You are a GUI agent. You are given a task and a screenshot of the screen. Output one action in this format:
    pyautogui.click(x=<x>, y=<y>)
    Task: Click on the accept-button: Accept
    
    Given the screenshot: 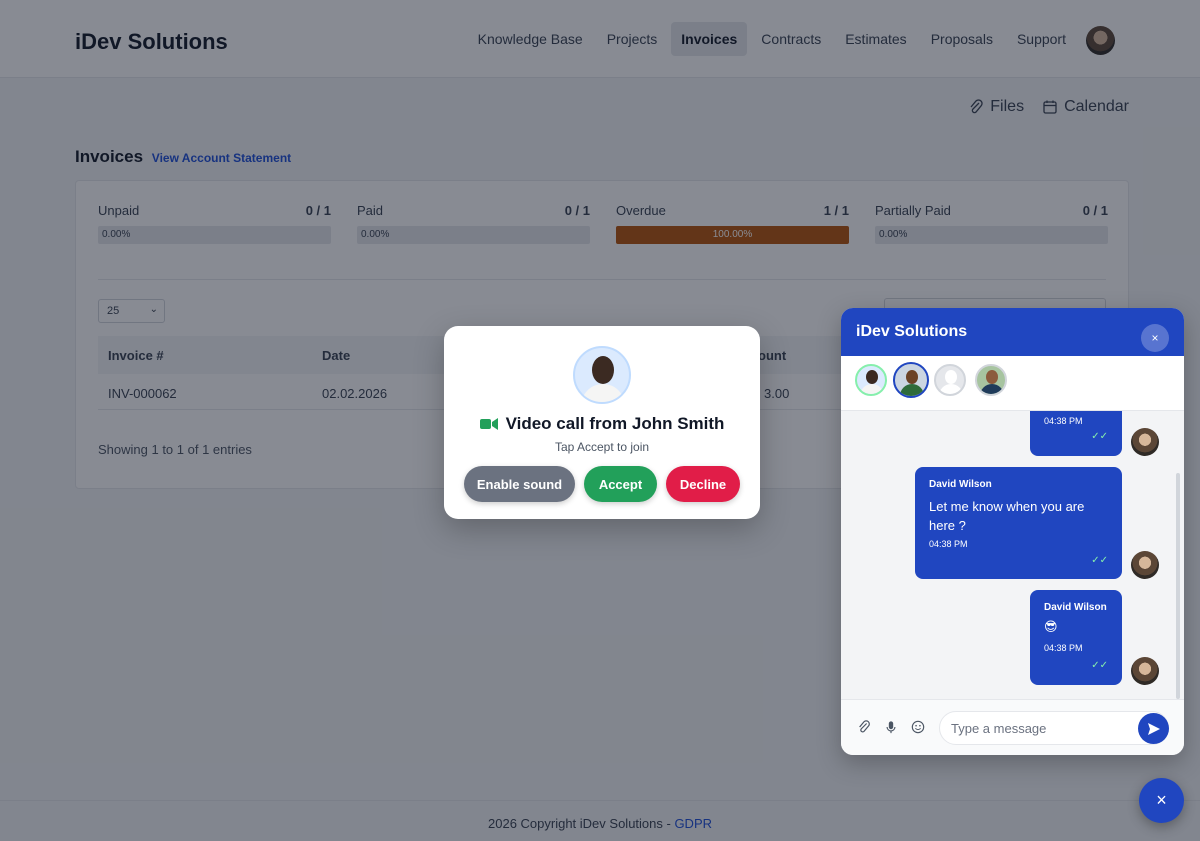 What is the action you would take?
    pyautogui.click(x=620, y=484)
    